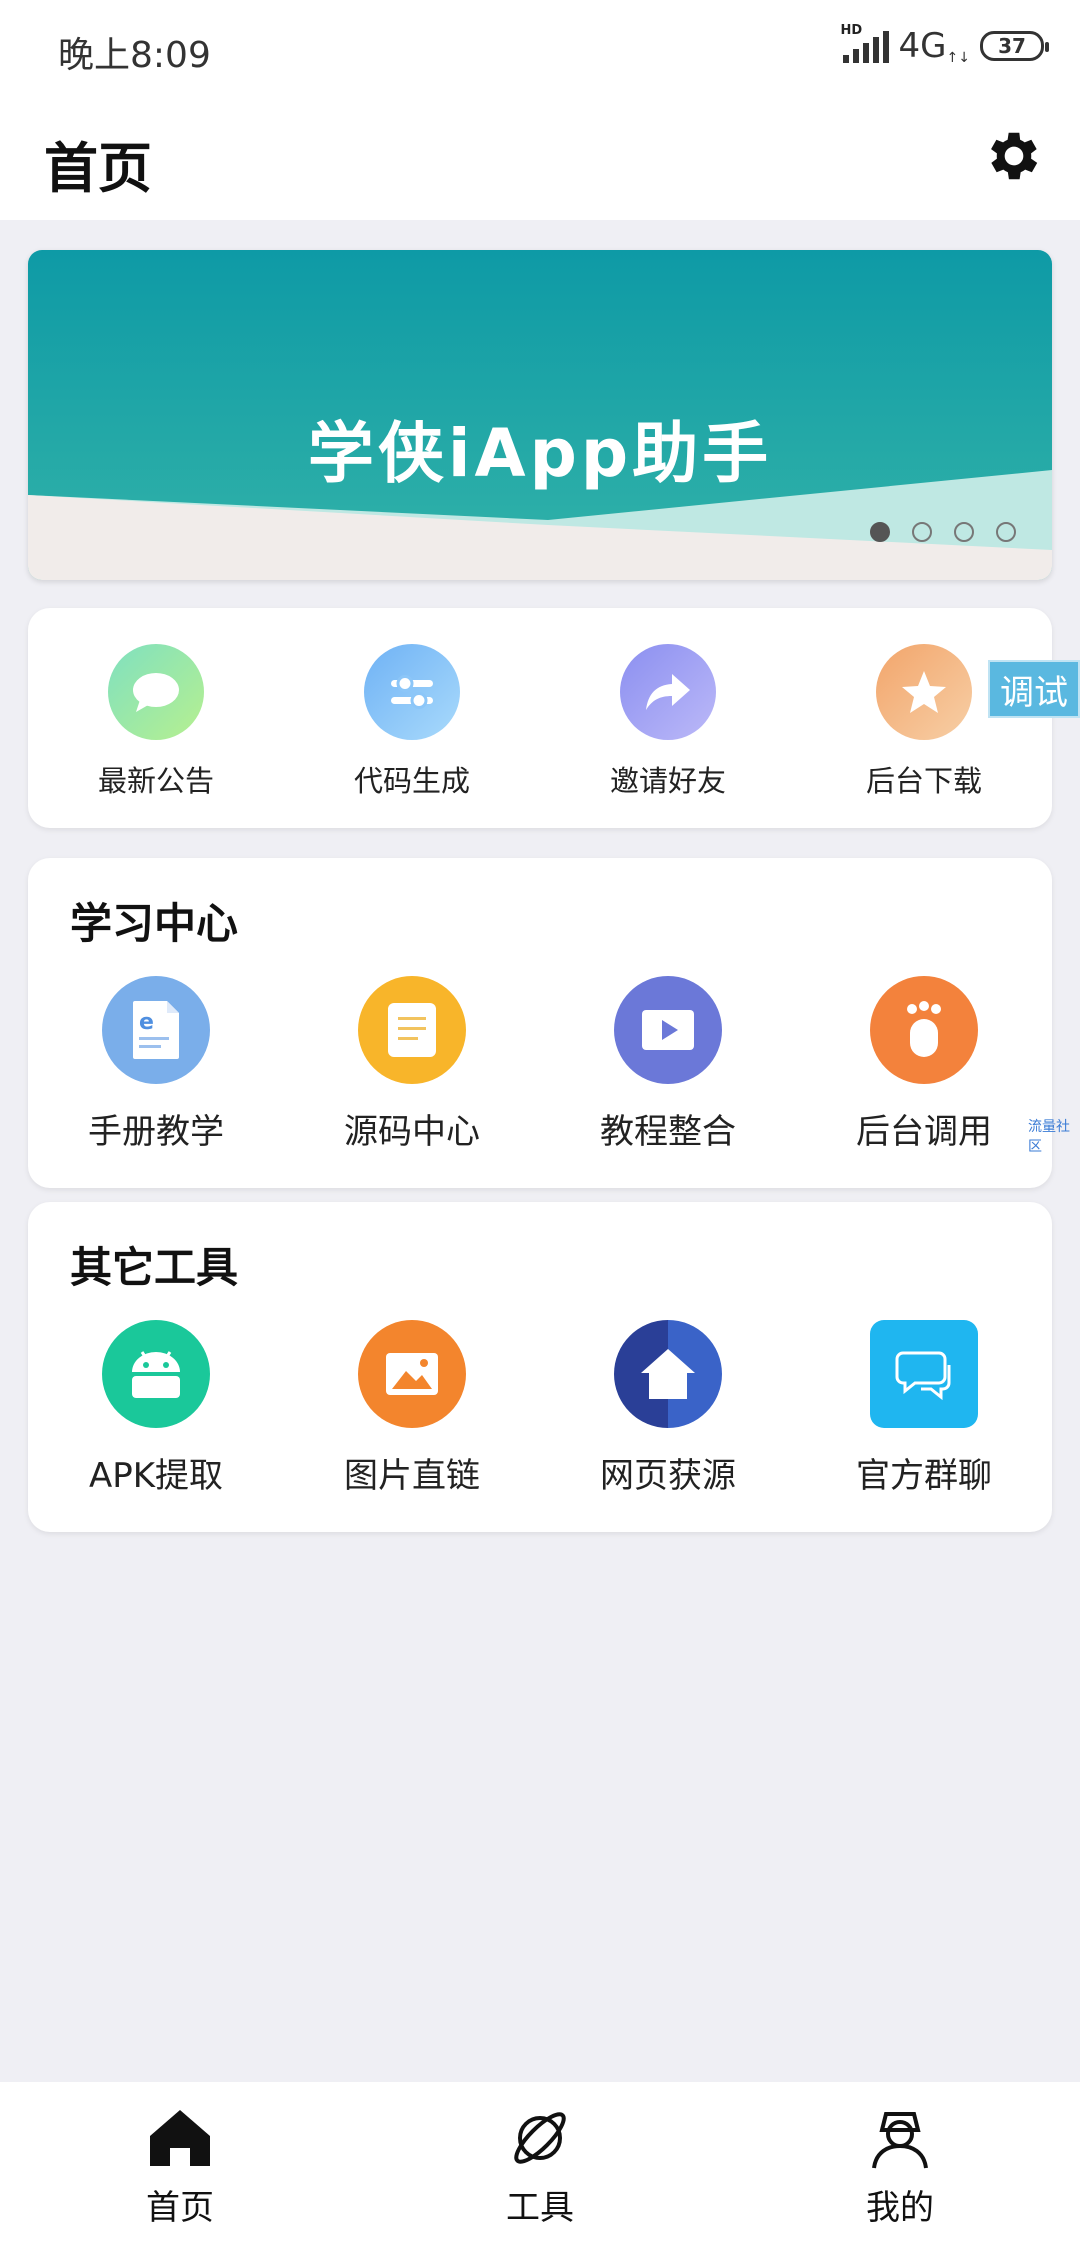 The width and height of the screenshot is (1080, 2248). I want to click on learn-item-manual: e 手册教学, so click(156, 1064).